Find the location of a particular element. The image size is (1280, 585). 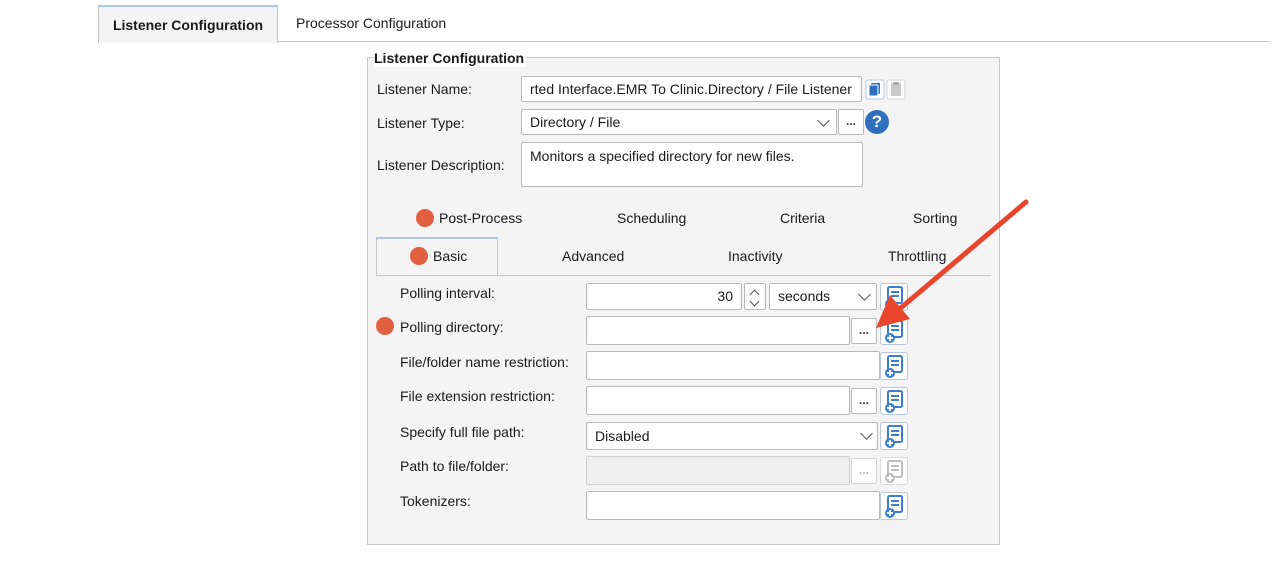

path-input is located at coordinates (718, 470).